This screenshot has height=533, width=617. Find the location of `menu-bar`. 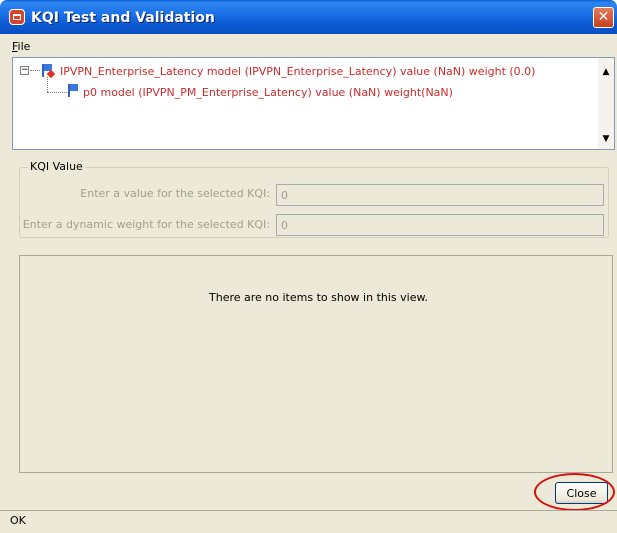

menu-bar is located at coordinates (308, 44).